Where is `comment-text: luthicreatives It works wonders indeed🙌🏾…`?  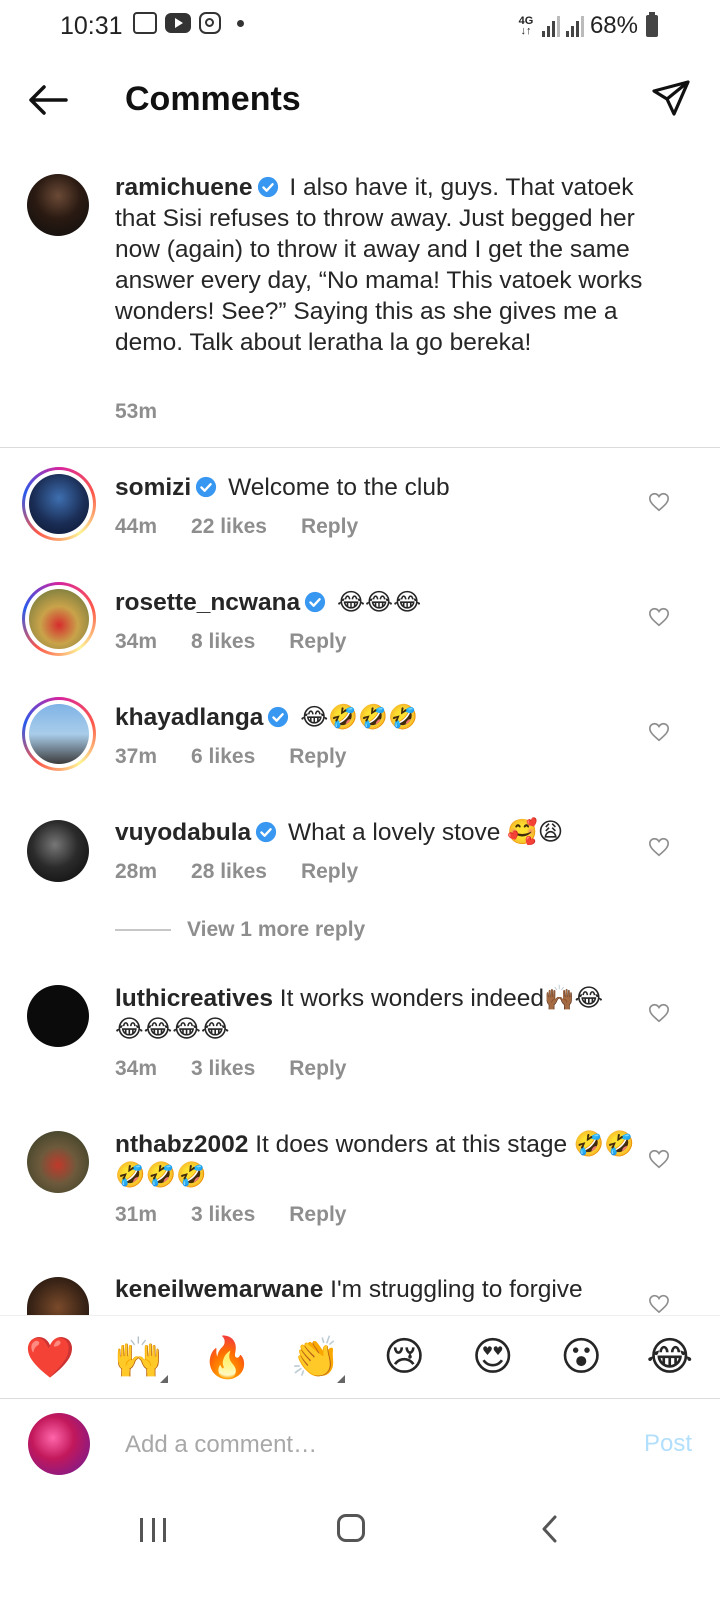
comment-text: luthicreatives It works wonders indeed🙌🏾… is located at coordinates (375, 1014).